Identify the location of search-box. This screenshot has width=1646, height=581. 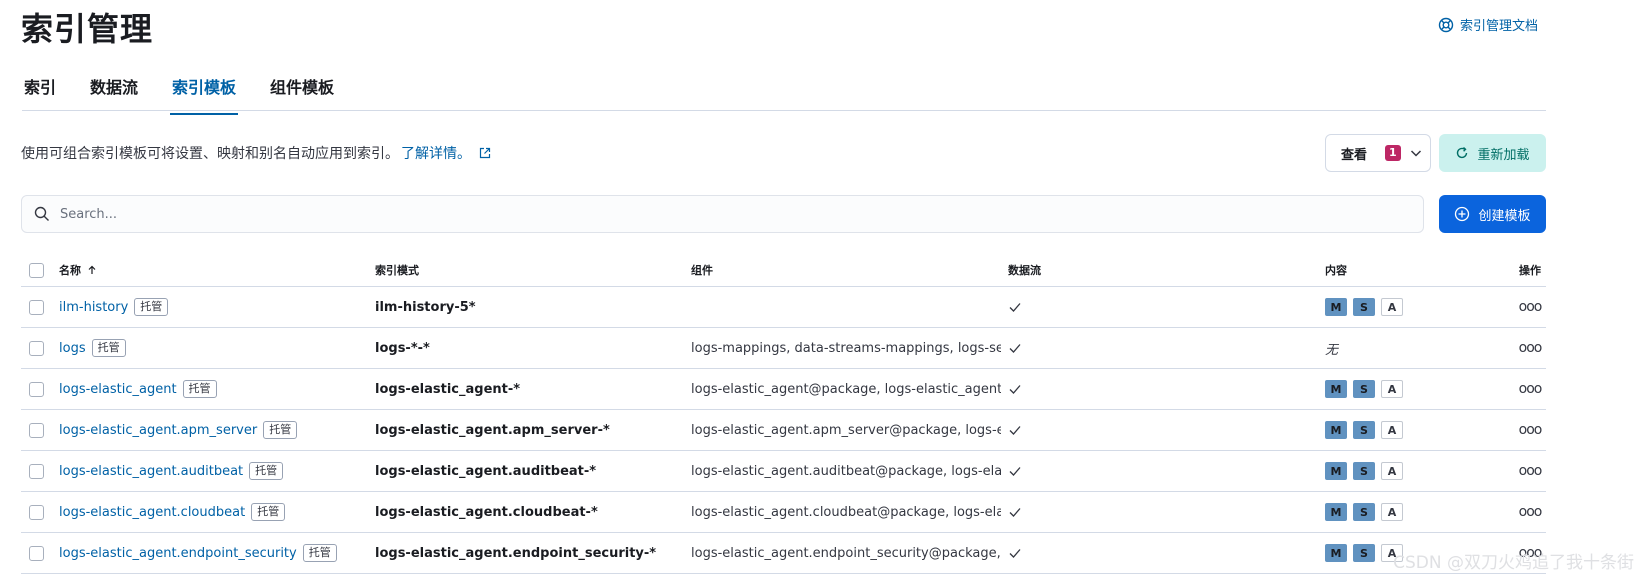
(722, 214).